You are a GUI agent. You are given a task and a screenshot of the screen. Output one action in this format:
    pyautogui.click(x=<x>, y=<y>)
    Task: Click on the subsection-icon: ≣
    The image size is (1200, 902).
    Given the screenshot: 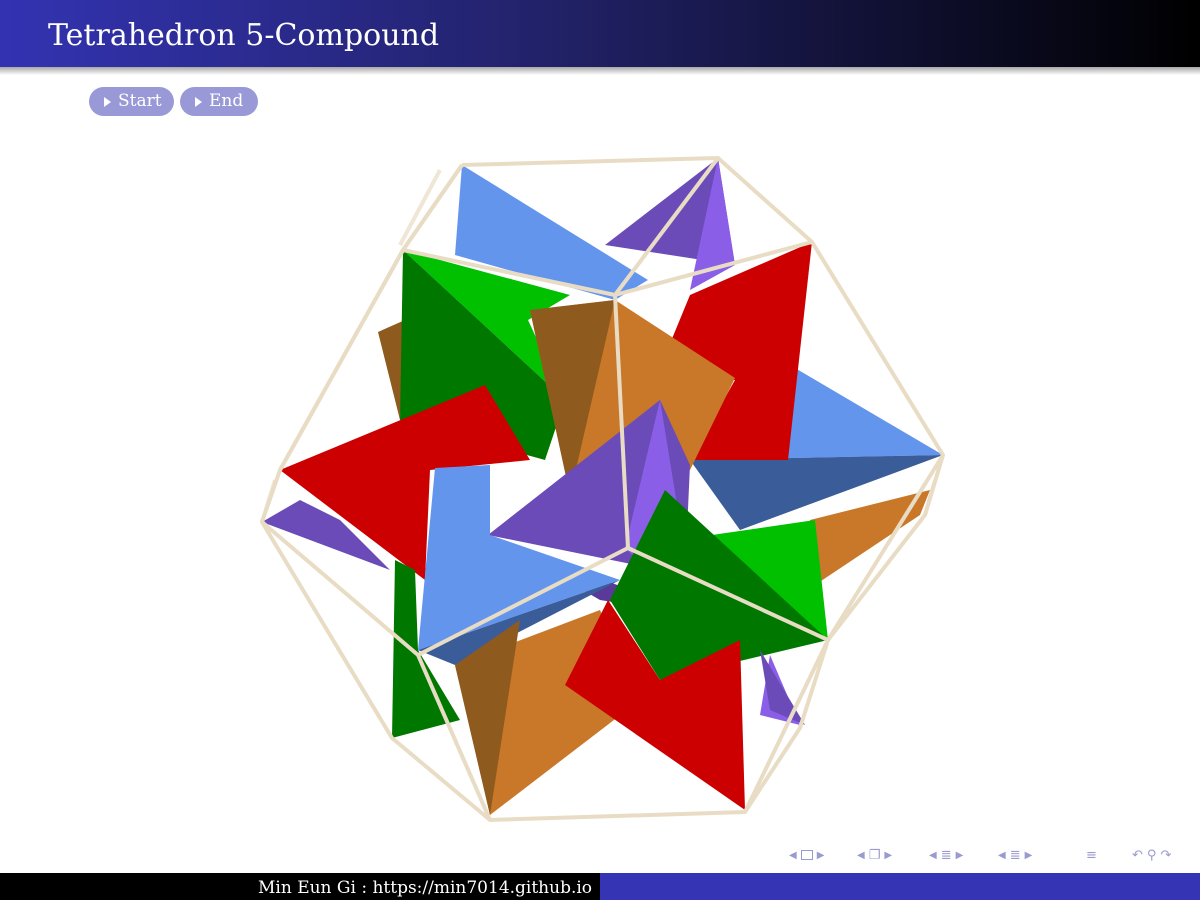 What is the action you would take?
    pyautogui.click(x=946, y=855)
    